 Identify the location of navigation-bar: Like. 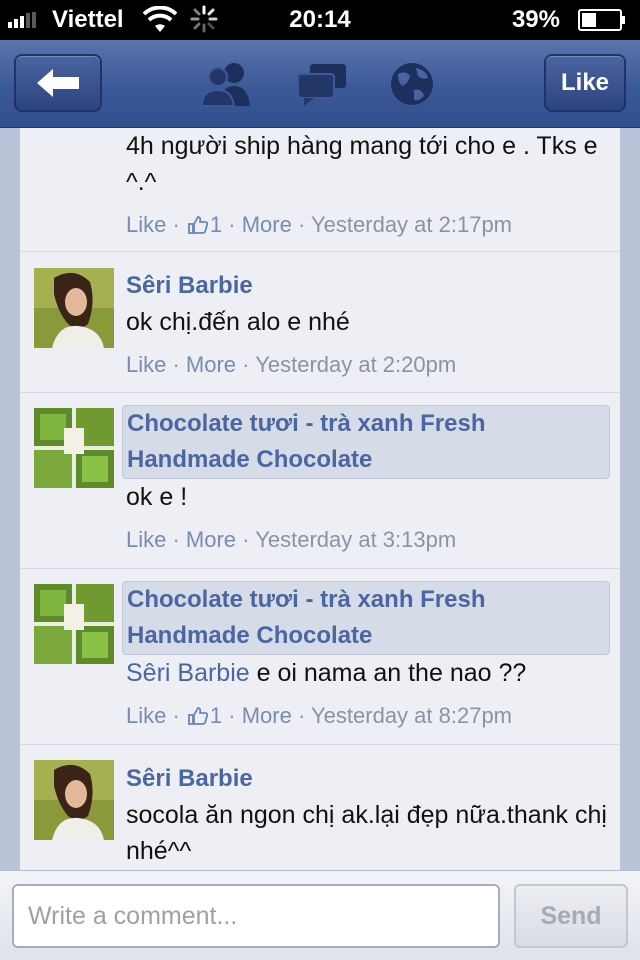
(320, 84).